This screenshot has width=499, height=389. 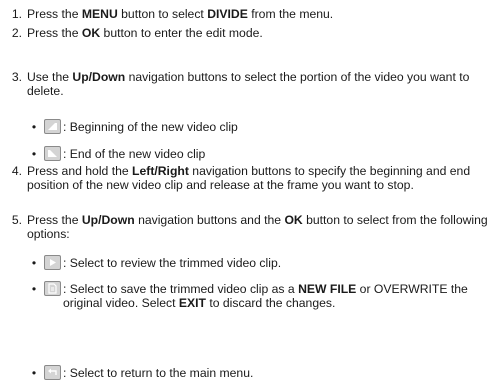 What do you see at coordinates (80, 171) in the screenshot?
I see `text-run: Press and hold the` at bounding box center [80, 171].